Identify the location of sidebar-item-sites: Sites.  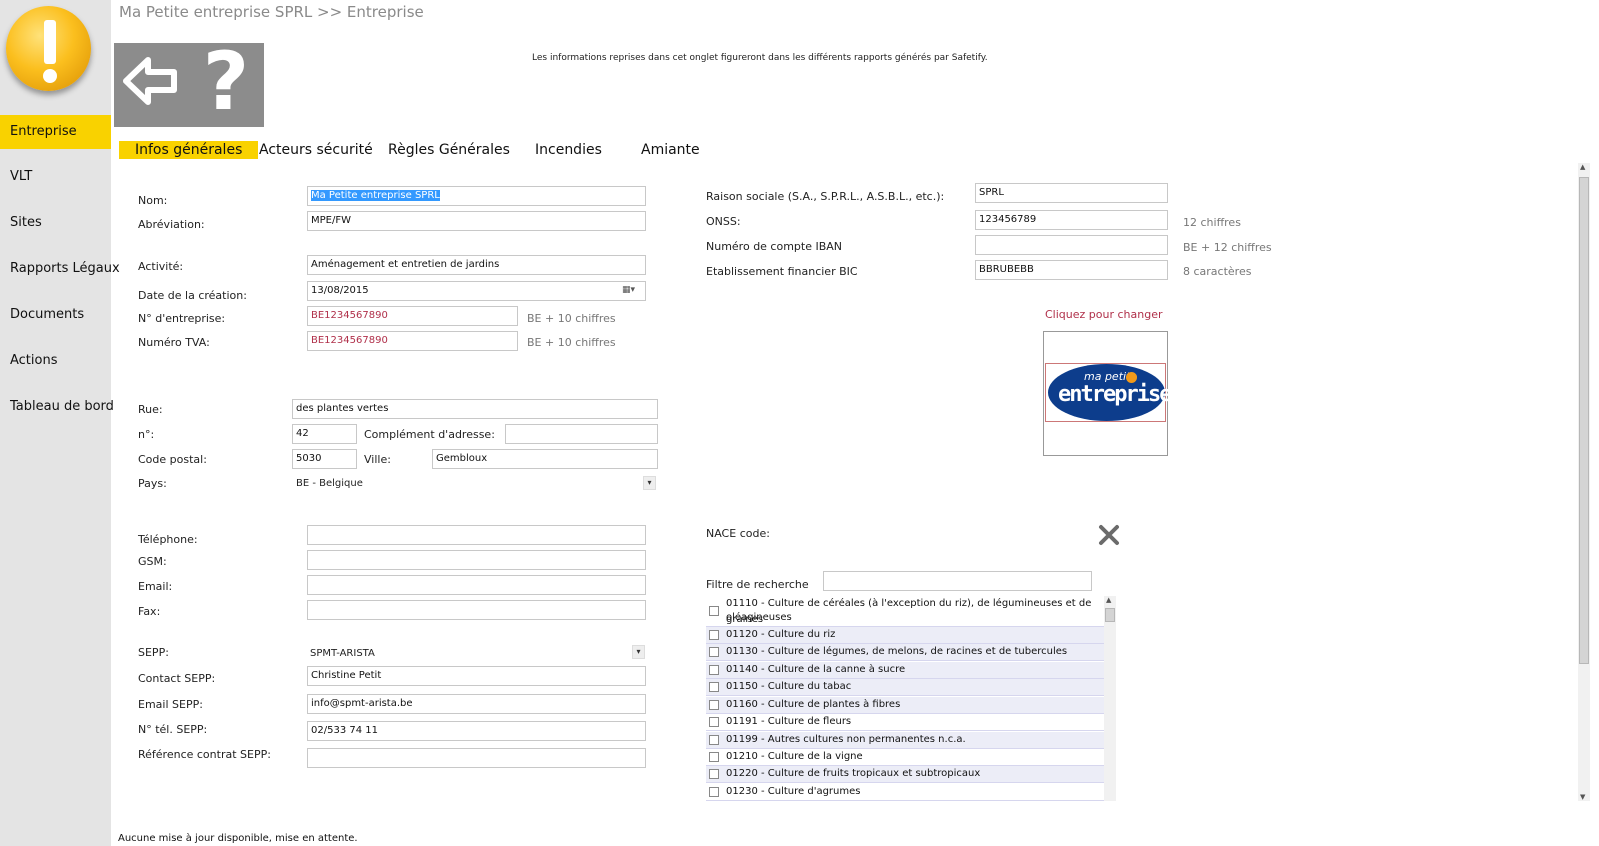
(55, 223).